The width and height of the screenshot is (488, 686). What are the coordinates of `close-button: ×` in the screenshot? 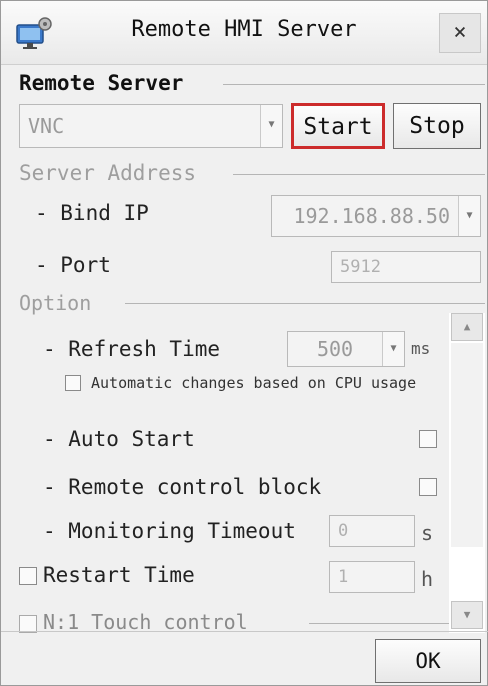 It's located at (460, 33).